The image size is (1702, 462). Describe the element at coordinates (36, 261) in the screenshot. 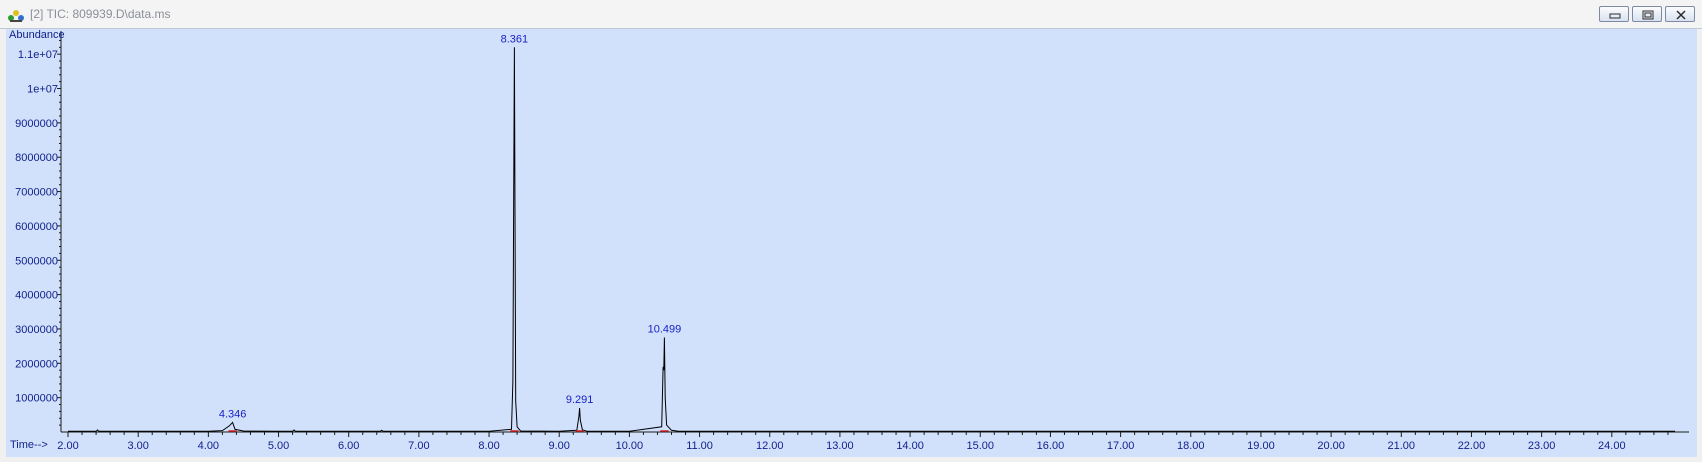

I see `y-tick-label: 5000000` at that location.